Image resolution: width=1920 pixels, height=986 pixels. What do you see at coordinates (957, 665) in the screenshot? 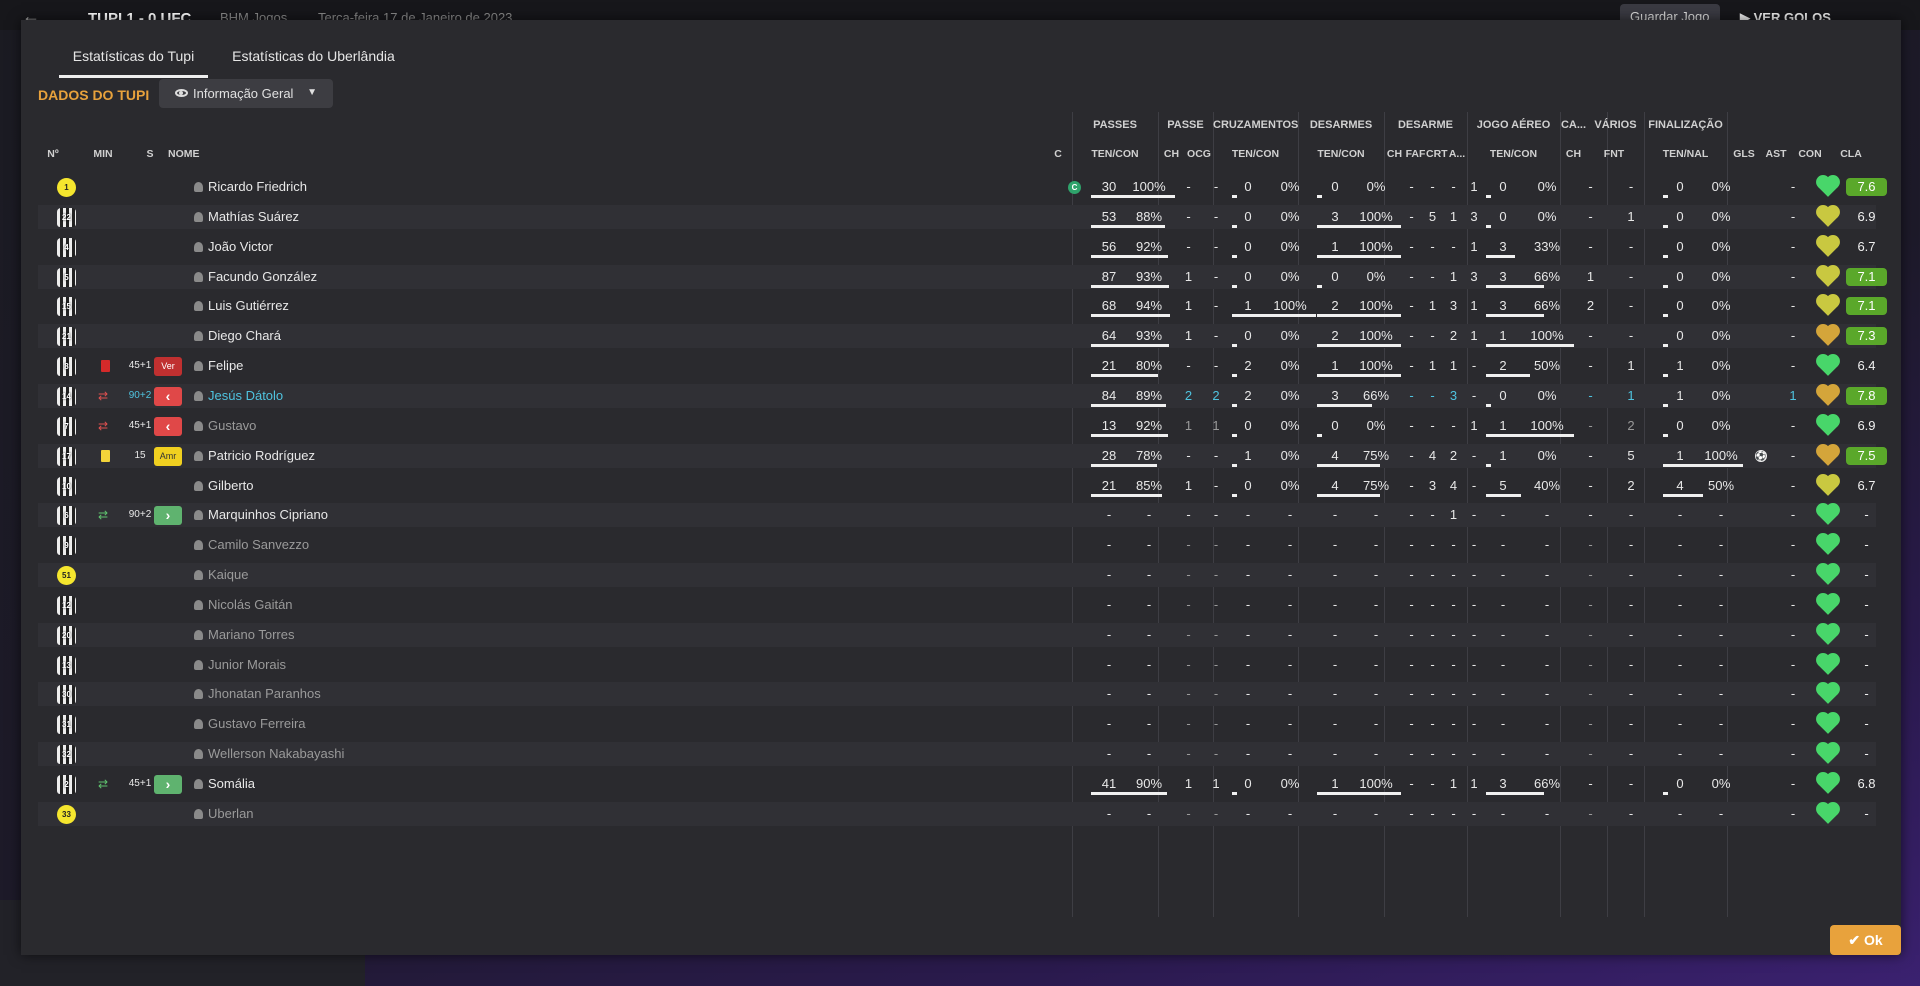
I see `table-row: 13 Junior Morais - - - - - - - - - - - - - - - - - - - -` at bounding box center [957, 665].